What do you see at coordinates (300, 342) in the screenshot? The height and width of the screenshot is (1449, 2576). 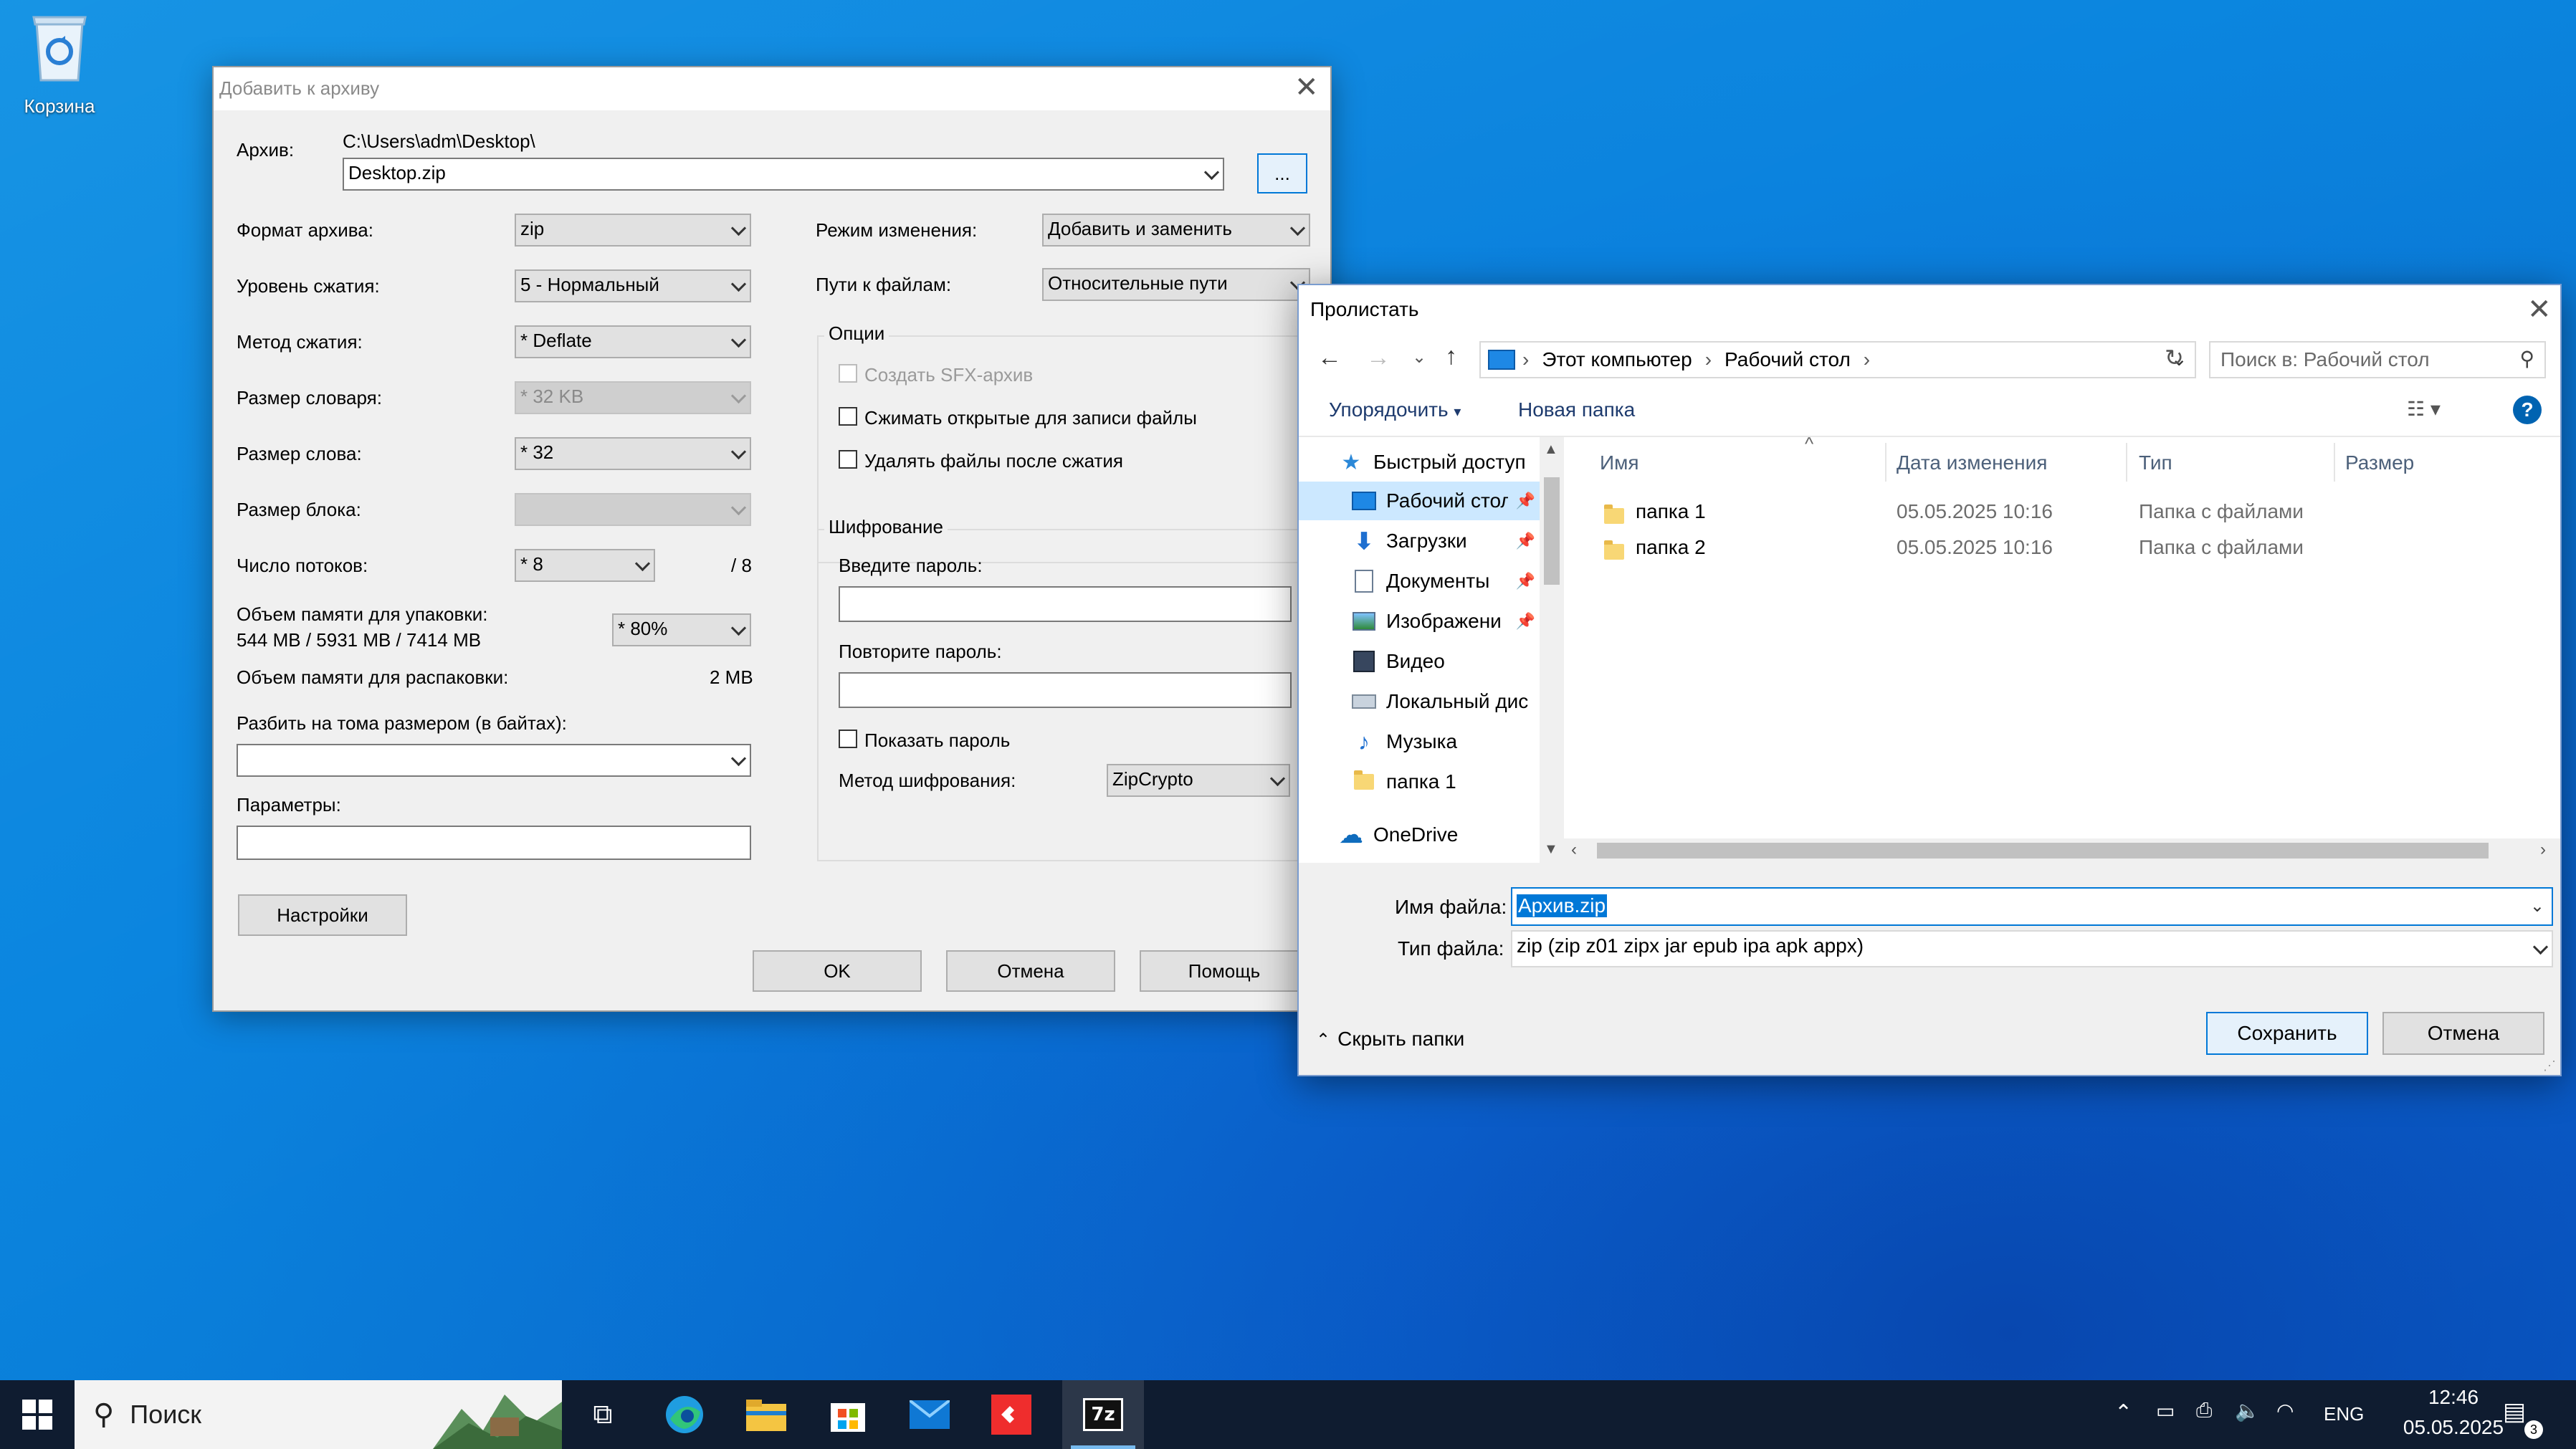 I see `method-label: Метод сжатия:` at bounding box center [300, 342].